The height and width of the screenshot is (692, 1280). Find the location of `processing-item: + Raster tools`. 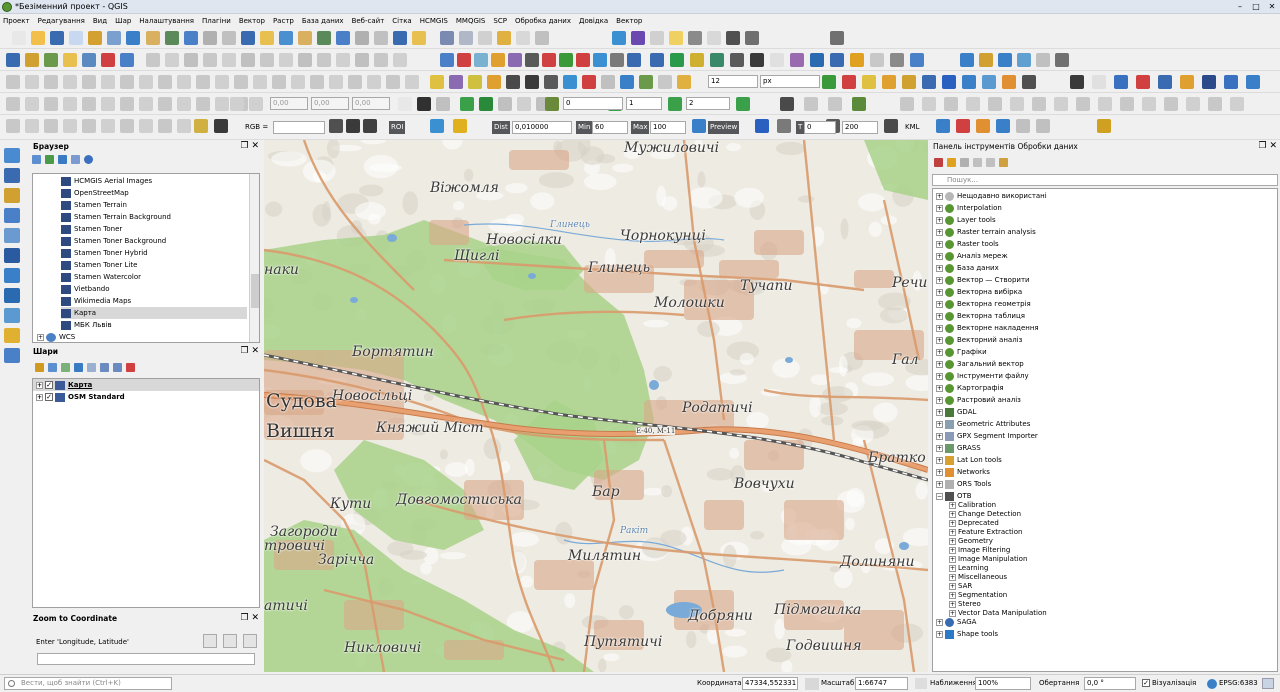

processing-item: + Raster tools is located at coordinates (967, 244).